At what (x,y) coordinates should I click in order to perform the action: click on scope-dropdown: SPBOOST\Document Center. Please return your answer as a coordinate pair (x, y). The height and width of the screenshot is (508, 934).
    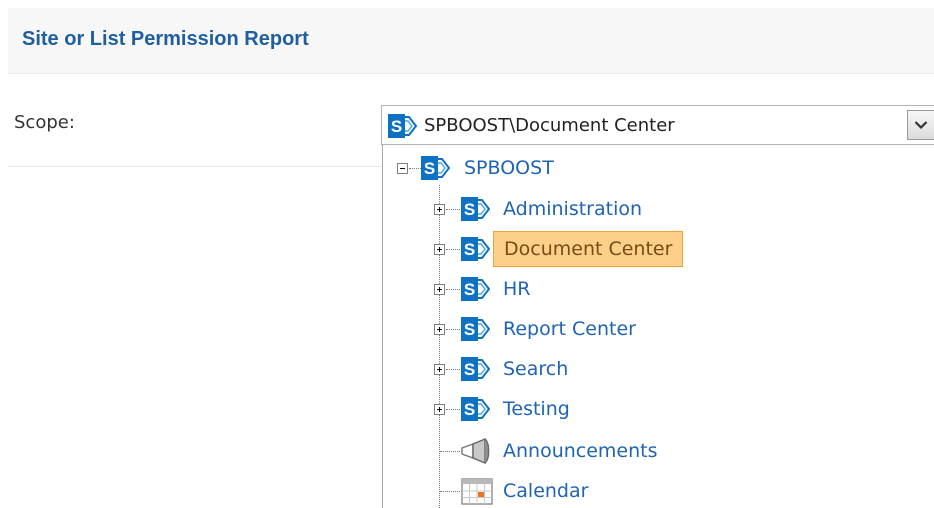
    Looking at the image, I should click on (657, 125).